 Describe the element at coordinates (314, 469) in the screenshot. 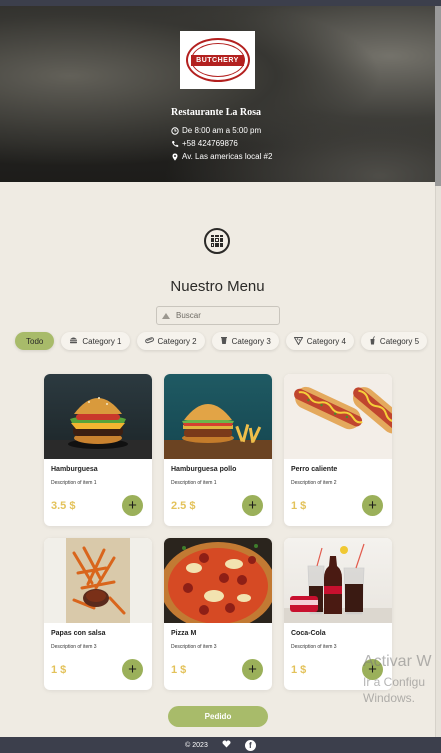

I see `product-name: Perro caliente` at that location.